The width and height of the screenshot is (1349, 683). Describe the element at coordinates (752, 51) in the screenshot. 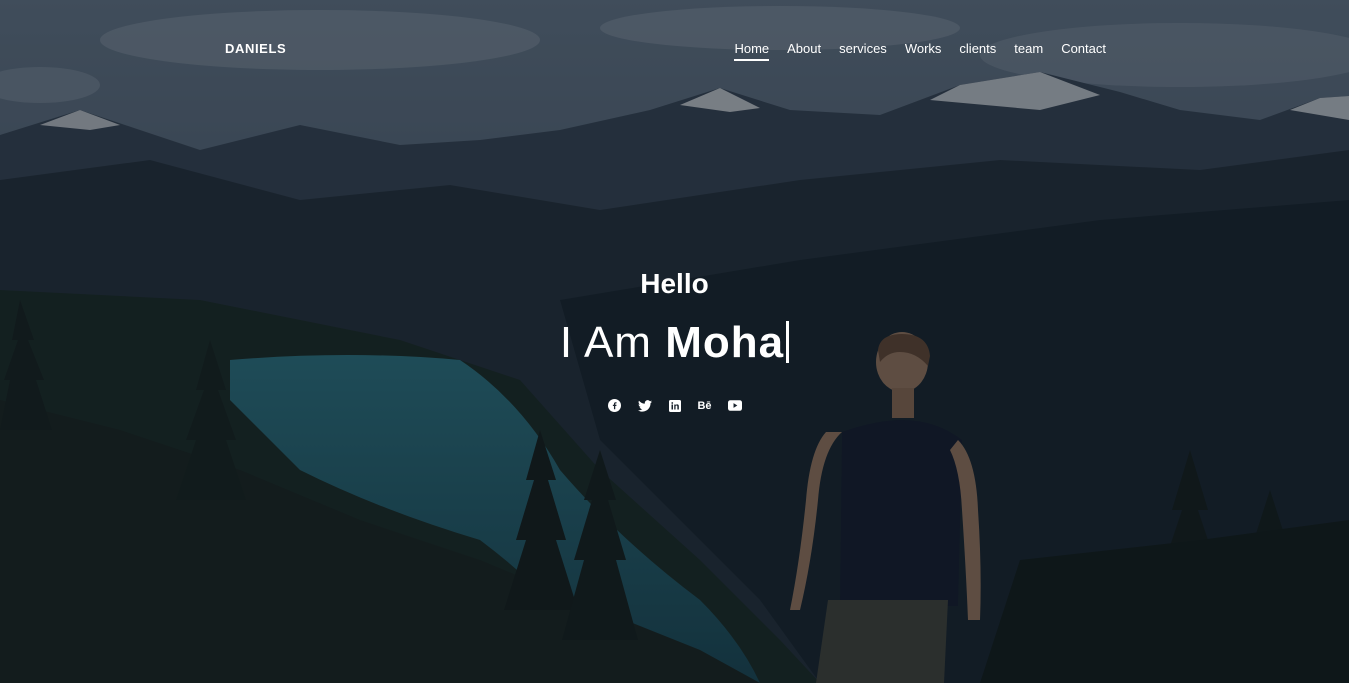

I see `nav-link-home: Home` at that location.